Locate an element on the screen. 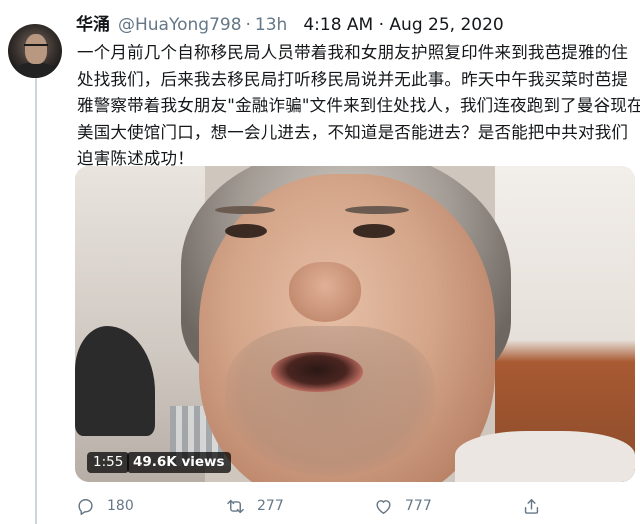 The width and height of the screenshot is (640, 524). video-subject-nose is located at coordinates (325, 292).